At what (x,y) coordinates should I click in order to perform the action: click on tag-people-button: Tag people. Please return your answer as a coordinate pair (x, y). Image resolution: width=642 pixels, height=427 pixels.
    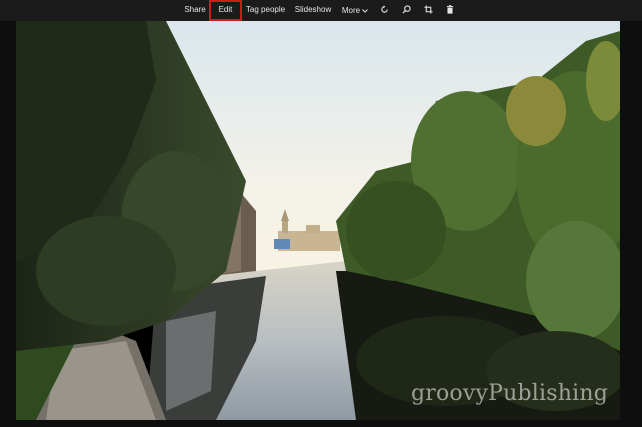
    Looking at the image, I should click on (265, 10).